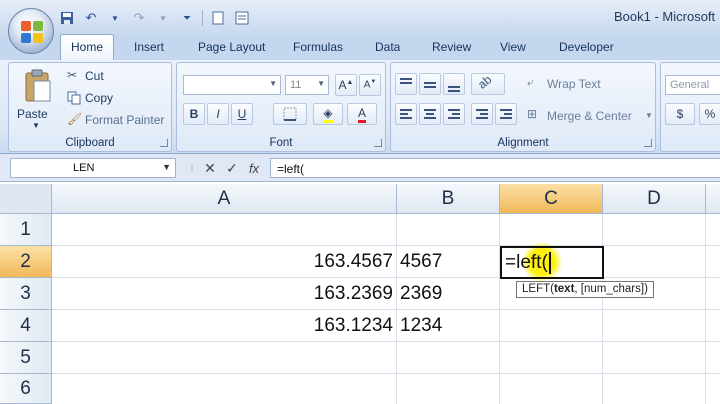 The image size is (720, 404). I want to click on borders-button, so click(290, 114).